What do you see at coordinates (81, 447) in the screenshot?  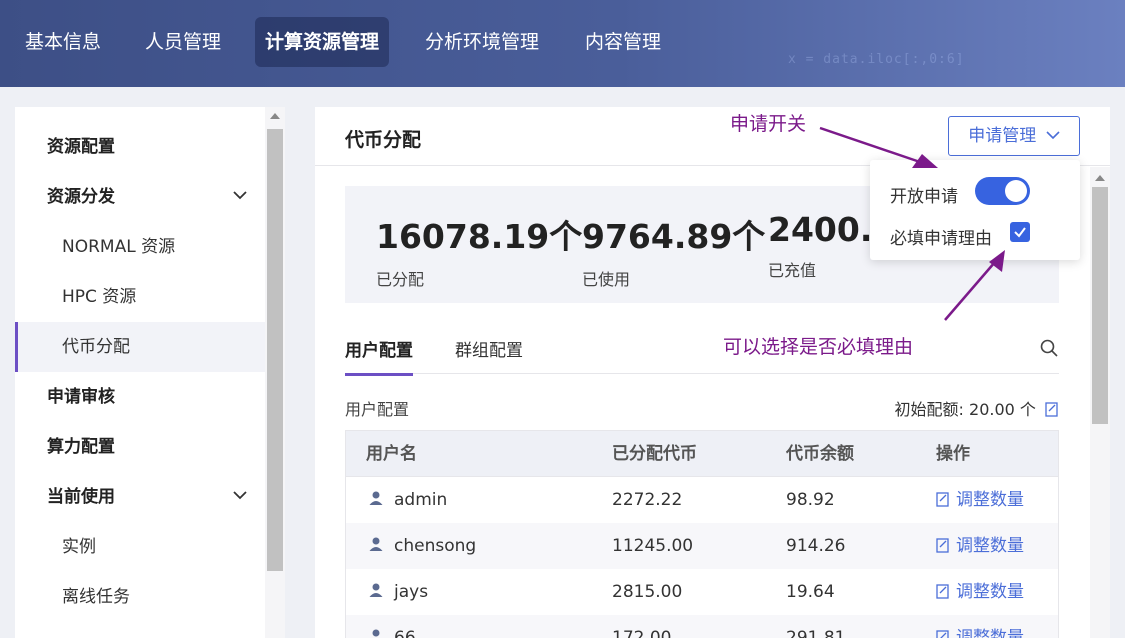 I see `sidebar-item-label: 算力配置` at bounding box center [81, 447].